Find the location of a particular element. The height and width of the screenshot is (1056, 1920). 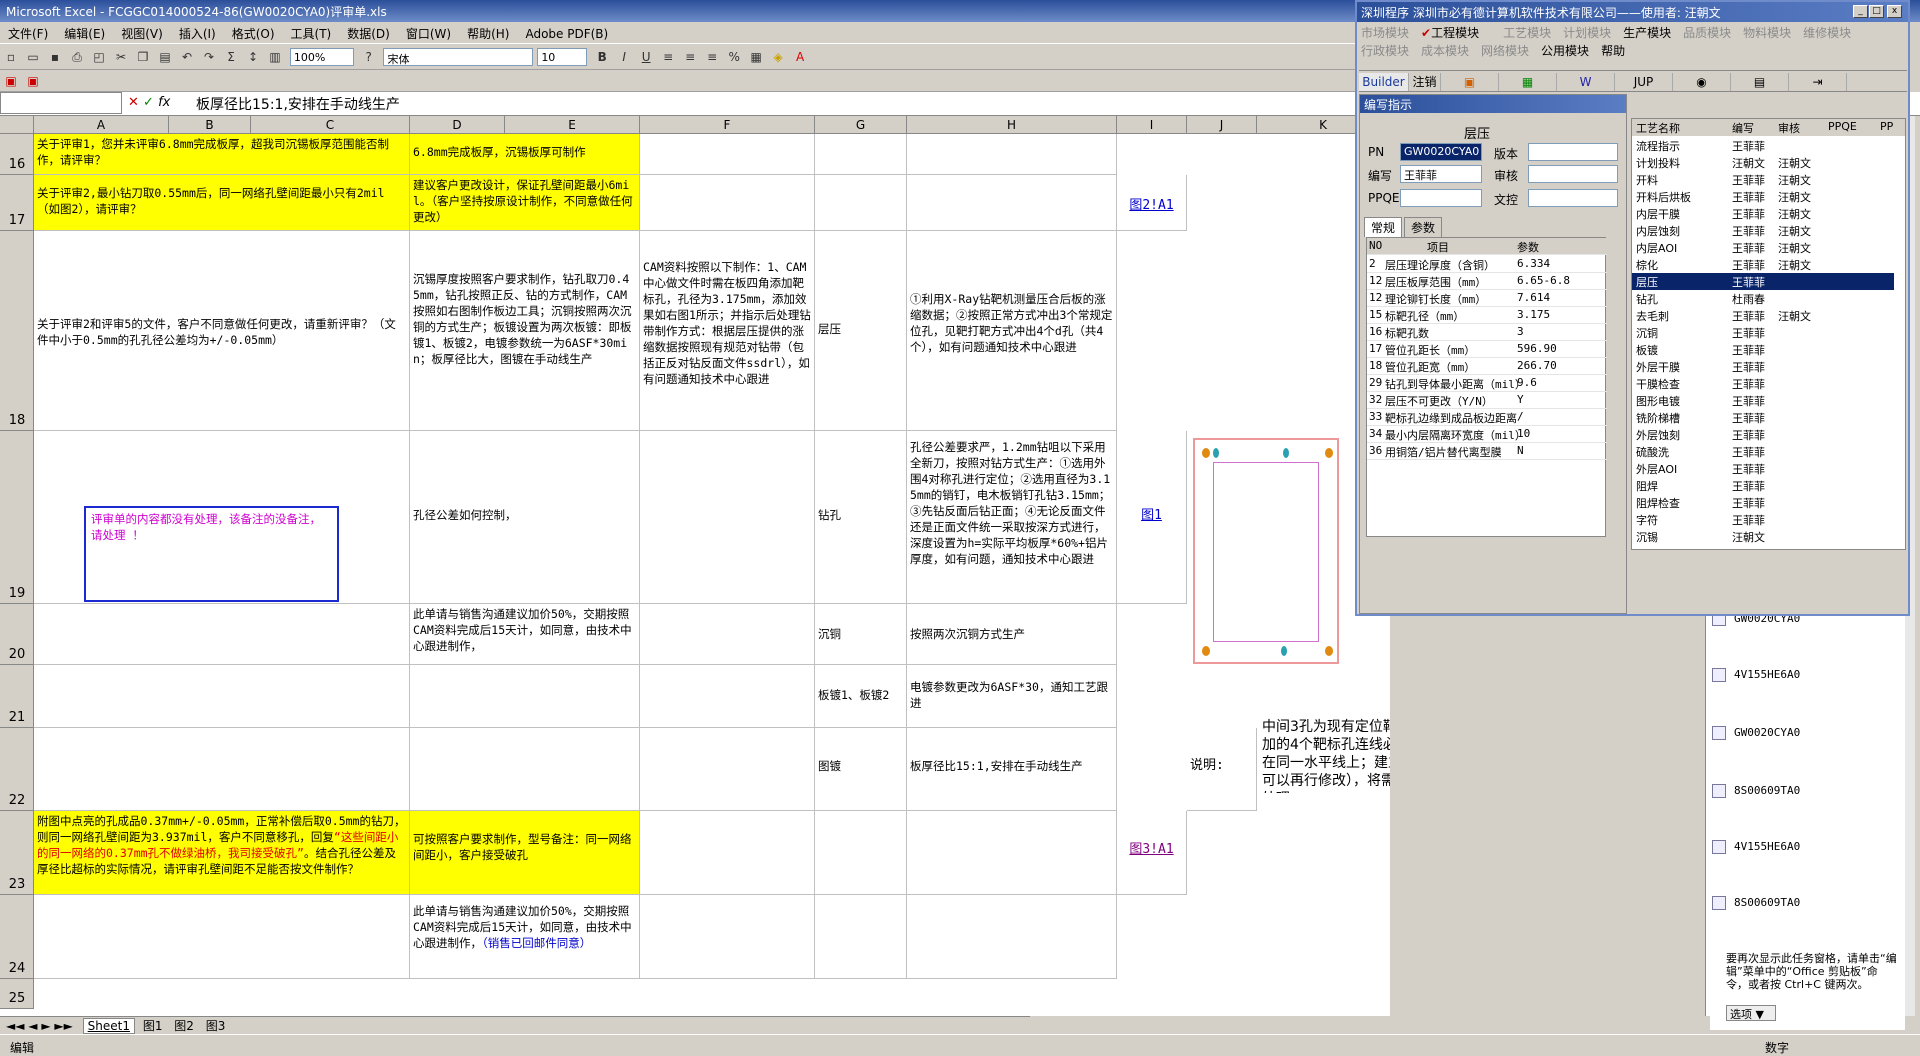

link-fig3: 图3!A1 is located at coordinates (1151, 849).